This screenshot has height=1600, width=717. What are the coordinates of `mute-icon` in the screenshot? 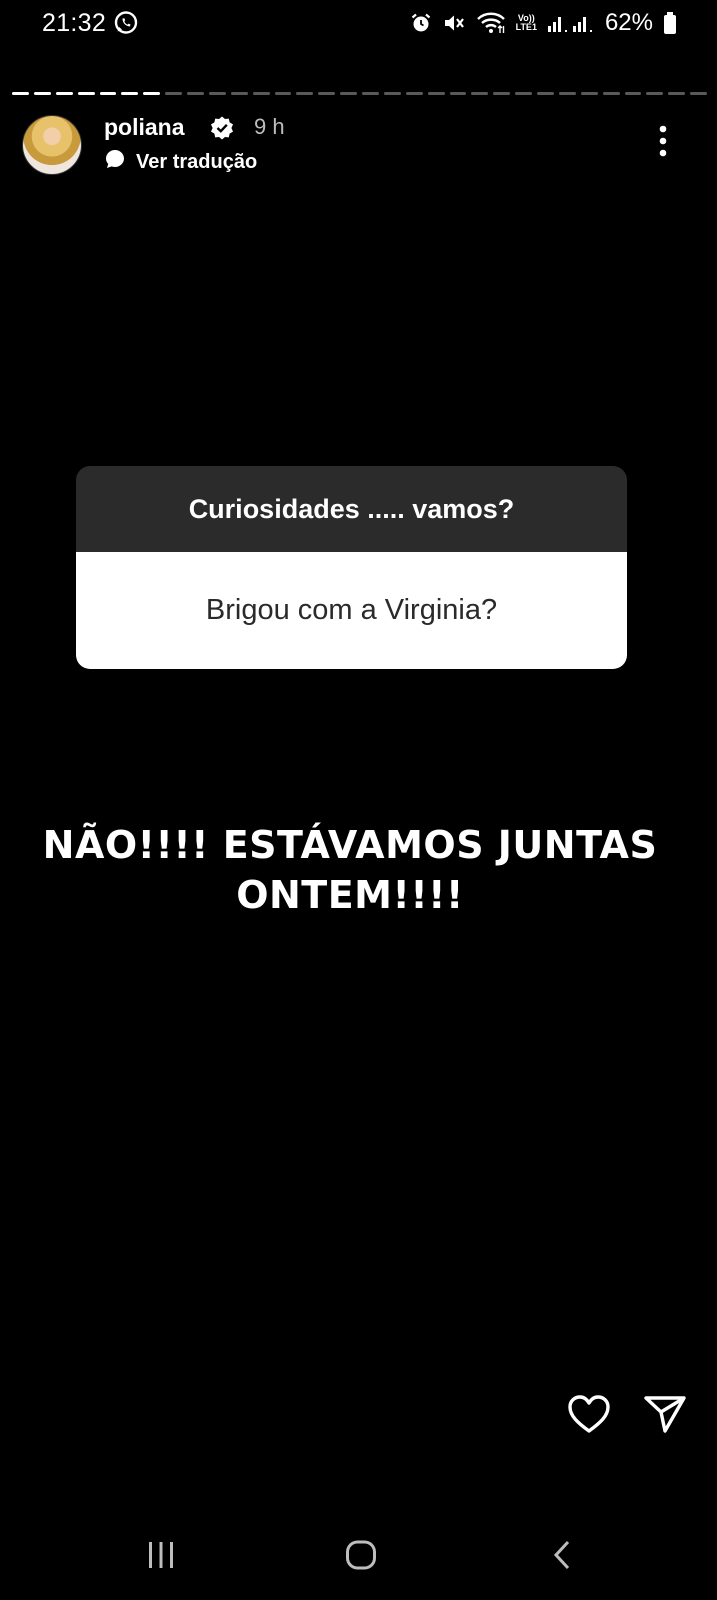 It's located at (454, 23).